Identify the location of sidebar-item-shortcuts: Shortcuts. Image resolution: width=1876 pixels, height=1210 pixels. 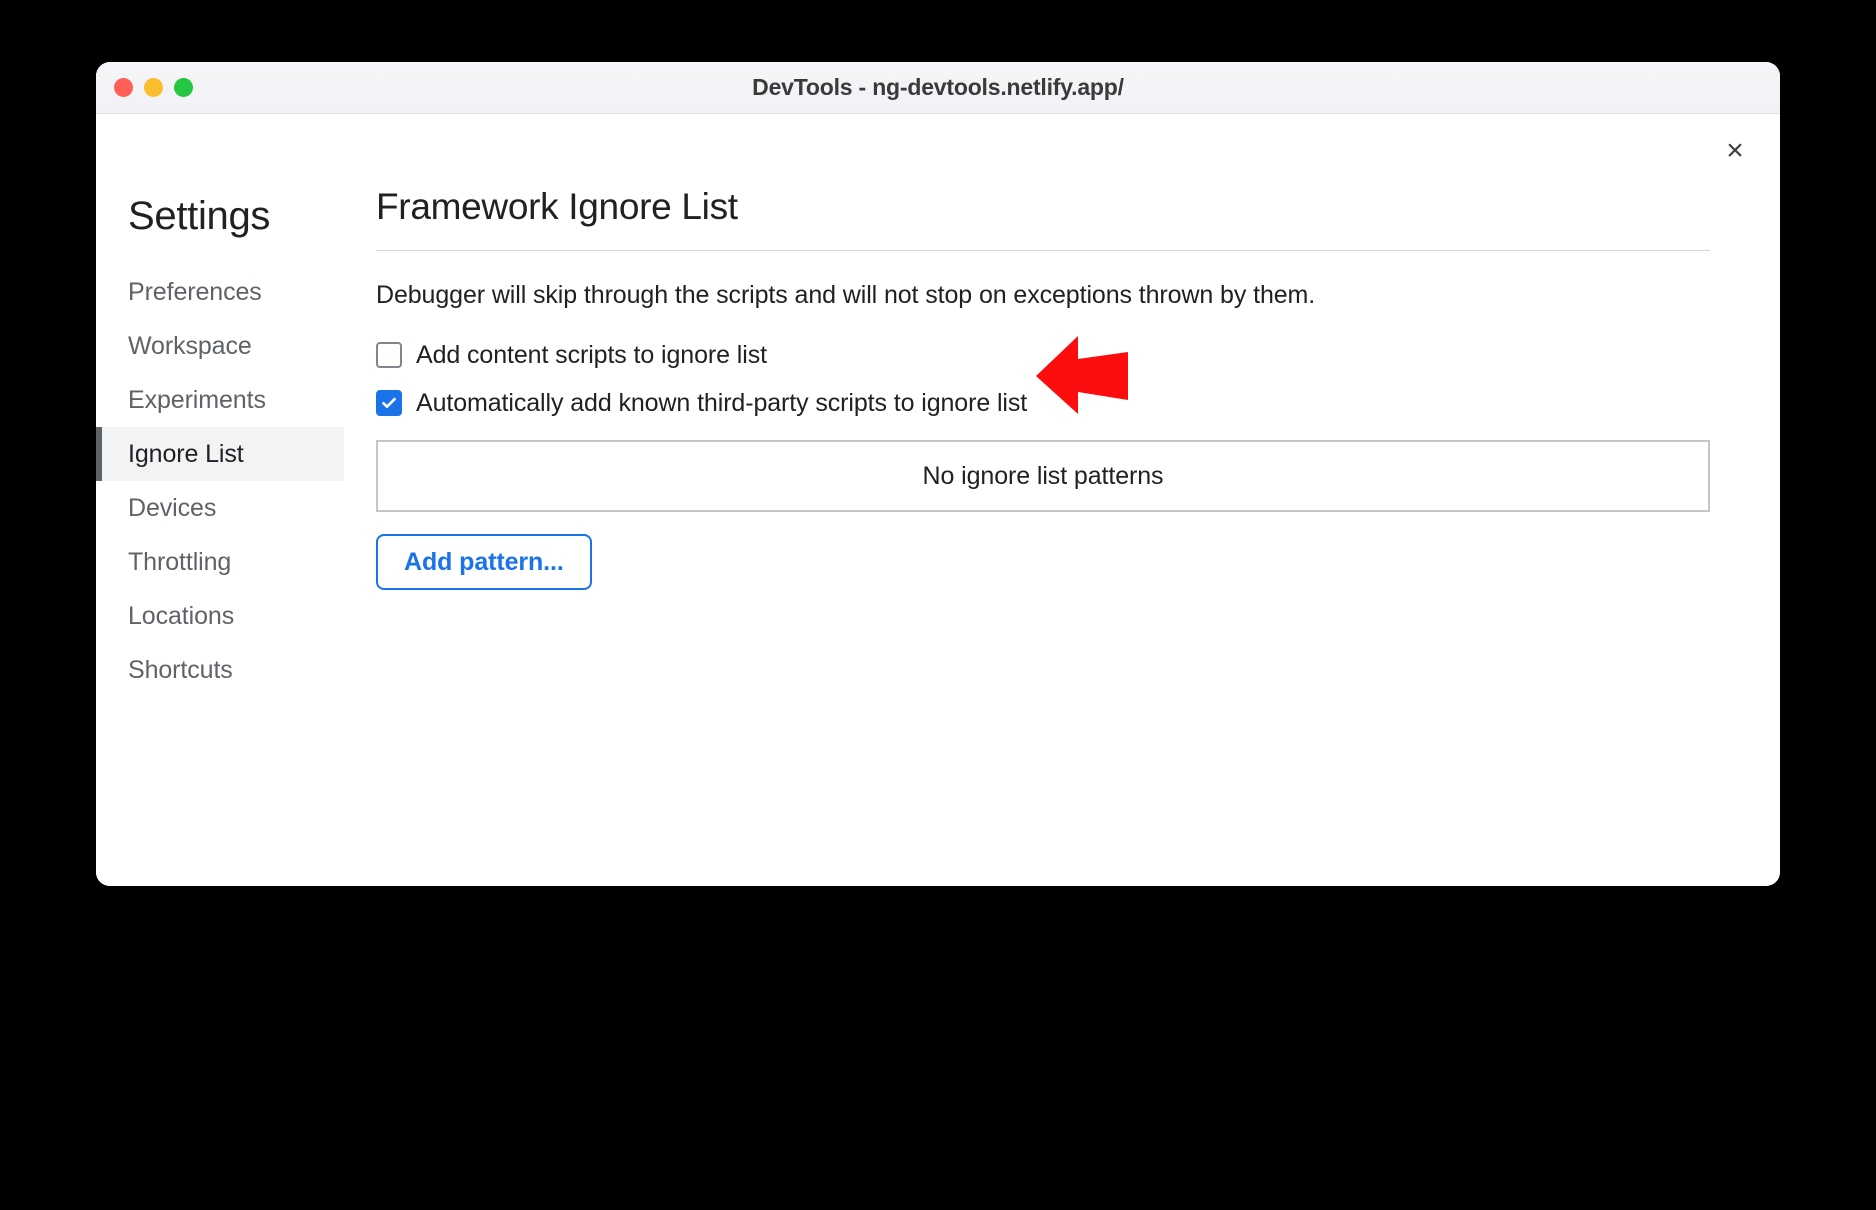
(220, 670).